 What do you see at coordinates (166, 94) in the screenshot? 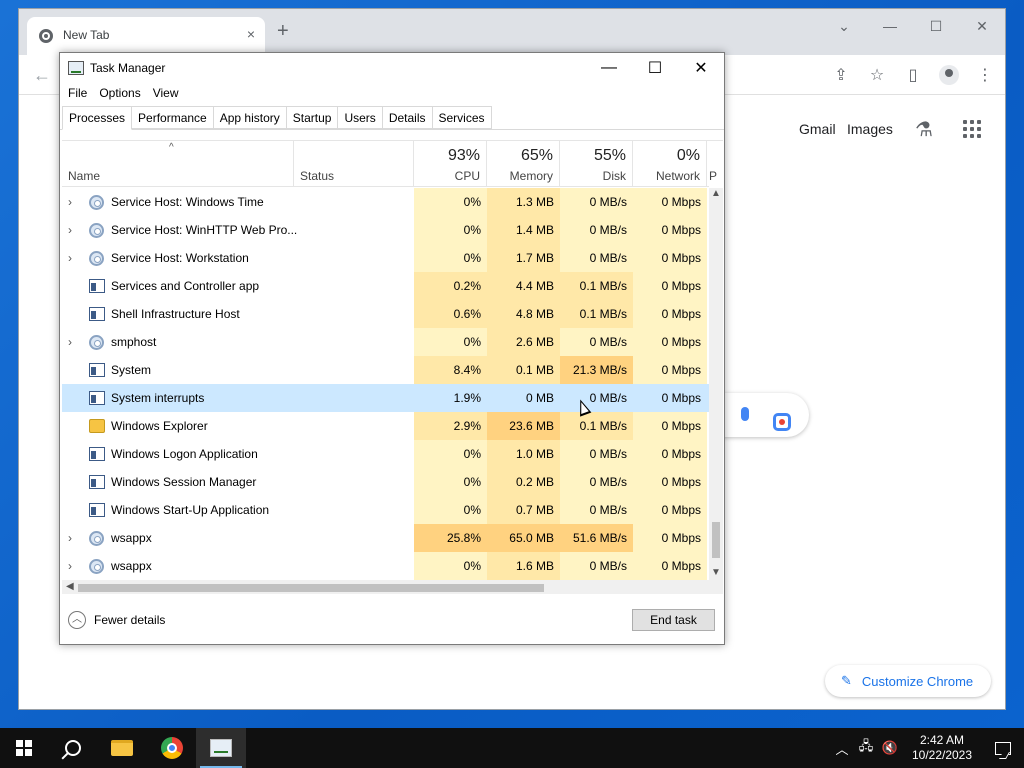
I see `menu-view: View` at bounding box center [166, 94].